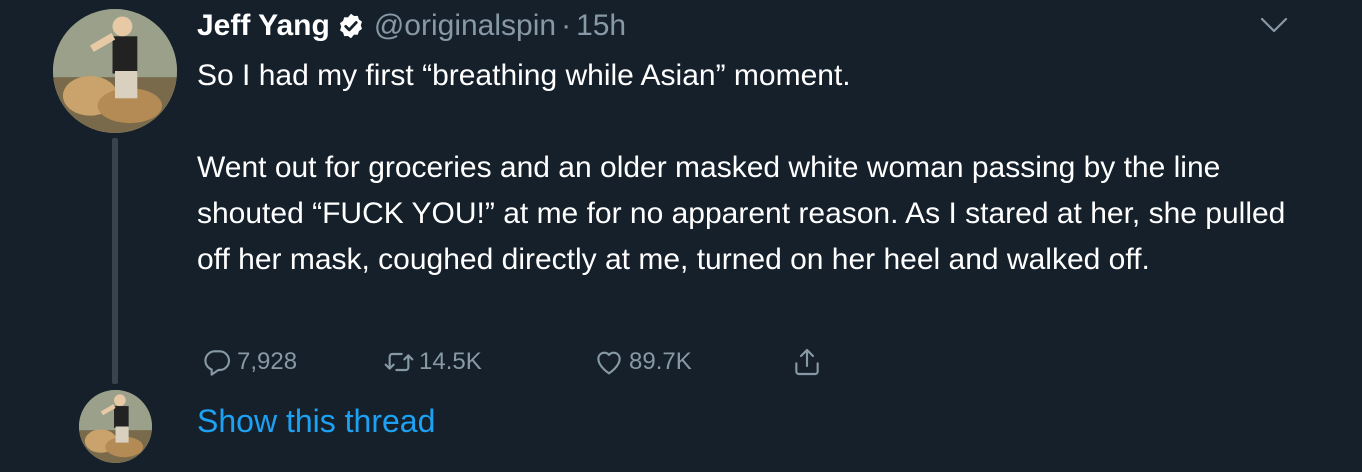  I want to click on reply-button: 7,928, so click(249, 362).